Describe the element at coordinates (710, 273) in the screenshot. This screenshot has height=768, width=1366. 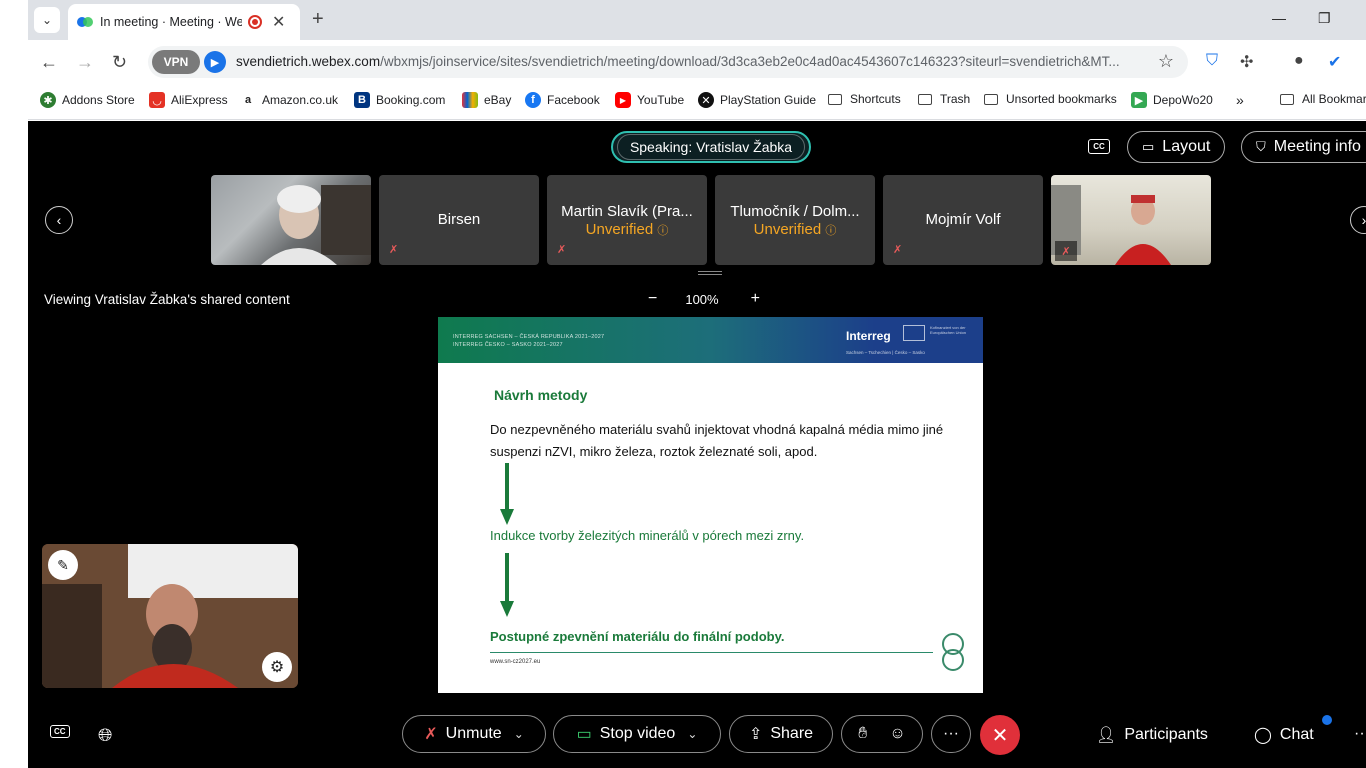
I see `resize-handle` at that location.